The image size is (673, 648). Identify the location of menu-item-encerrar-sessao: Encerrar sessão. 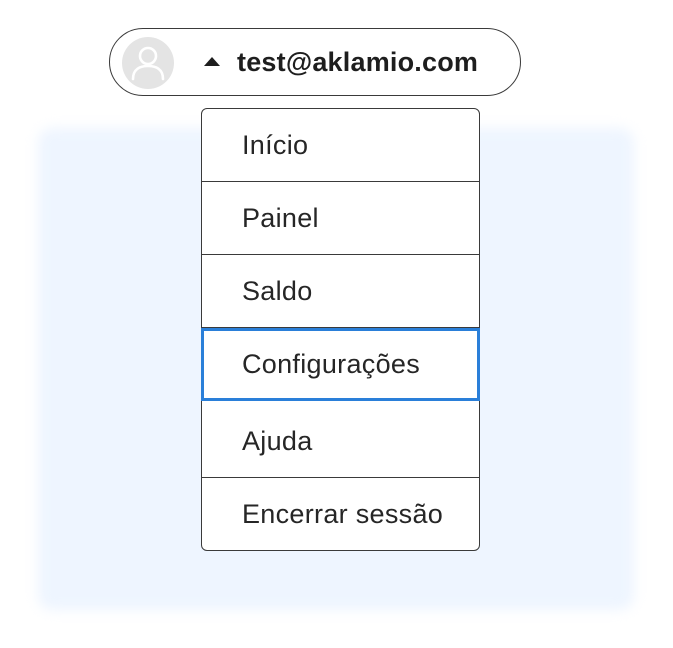
(340, 514).